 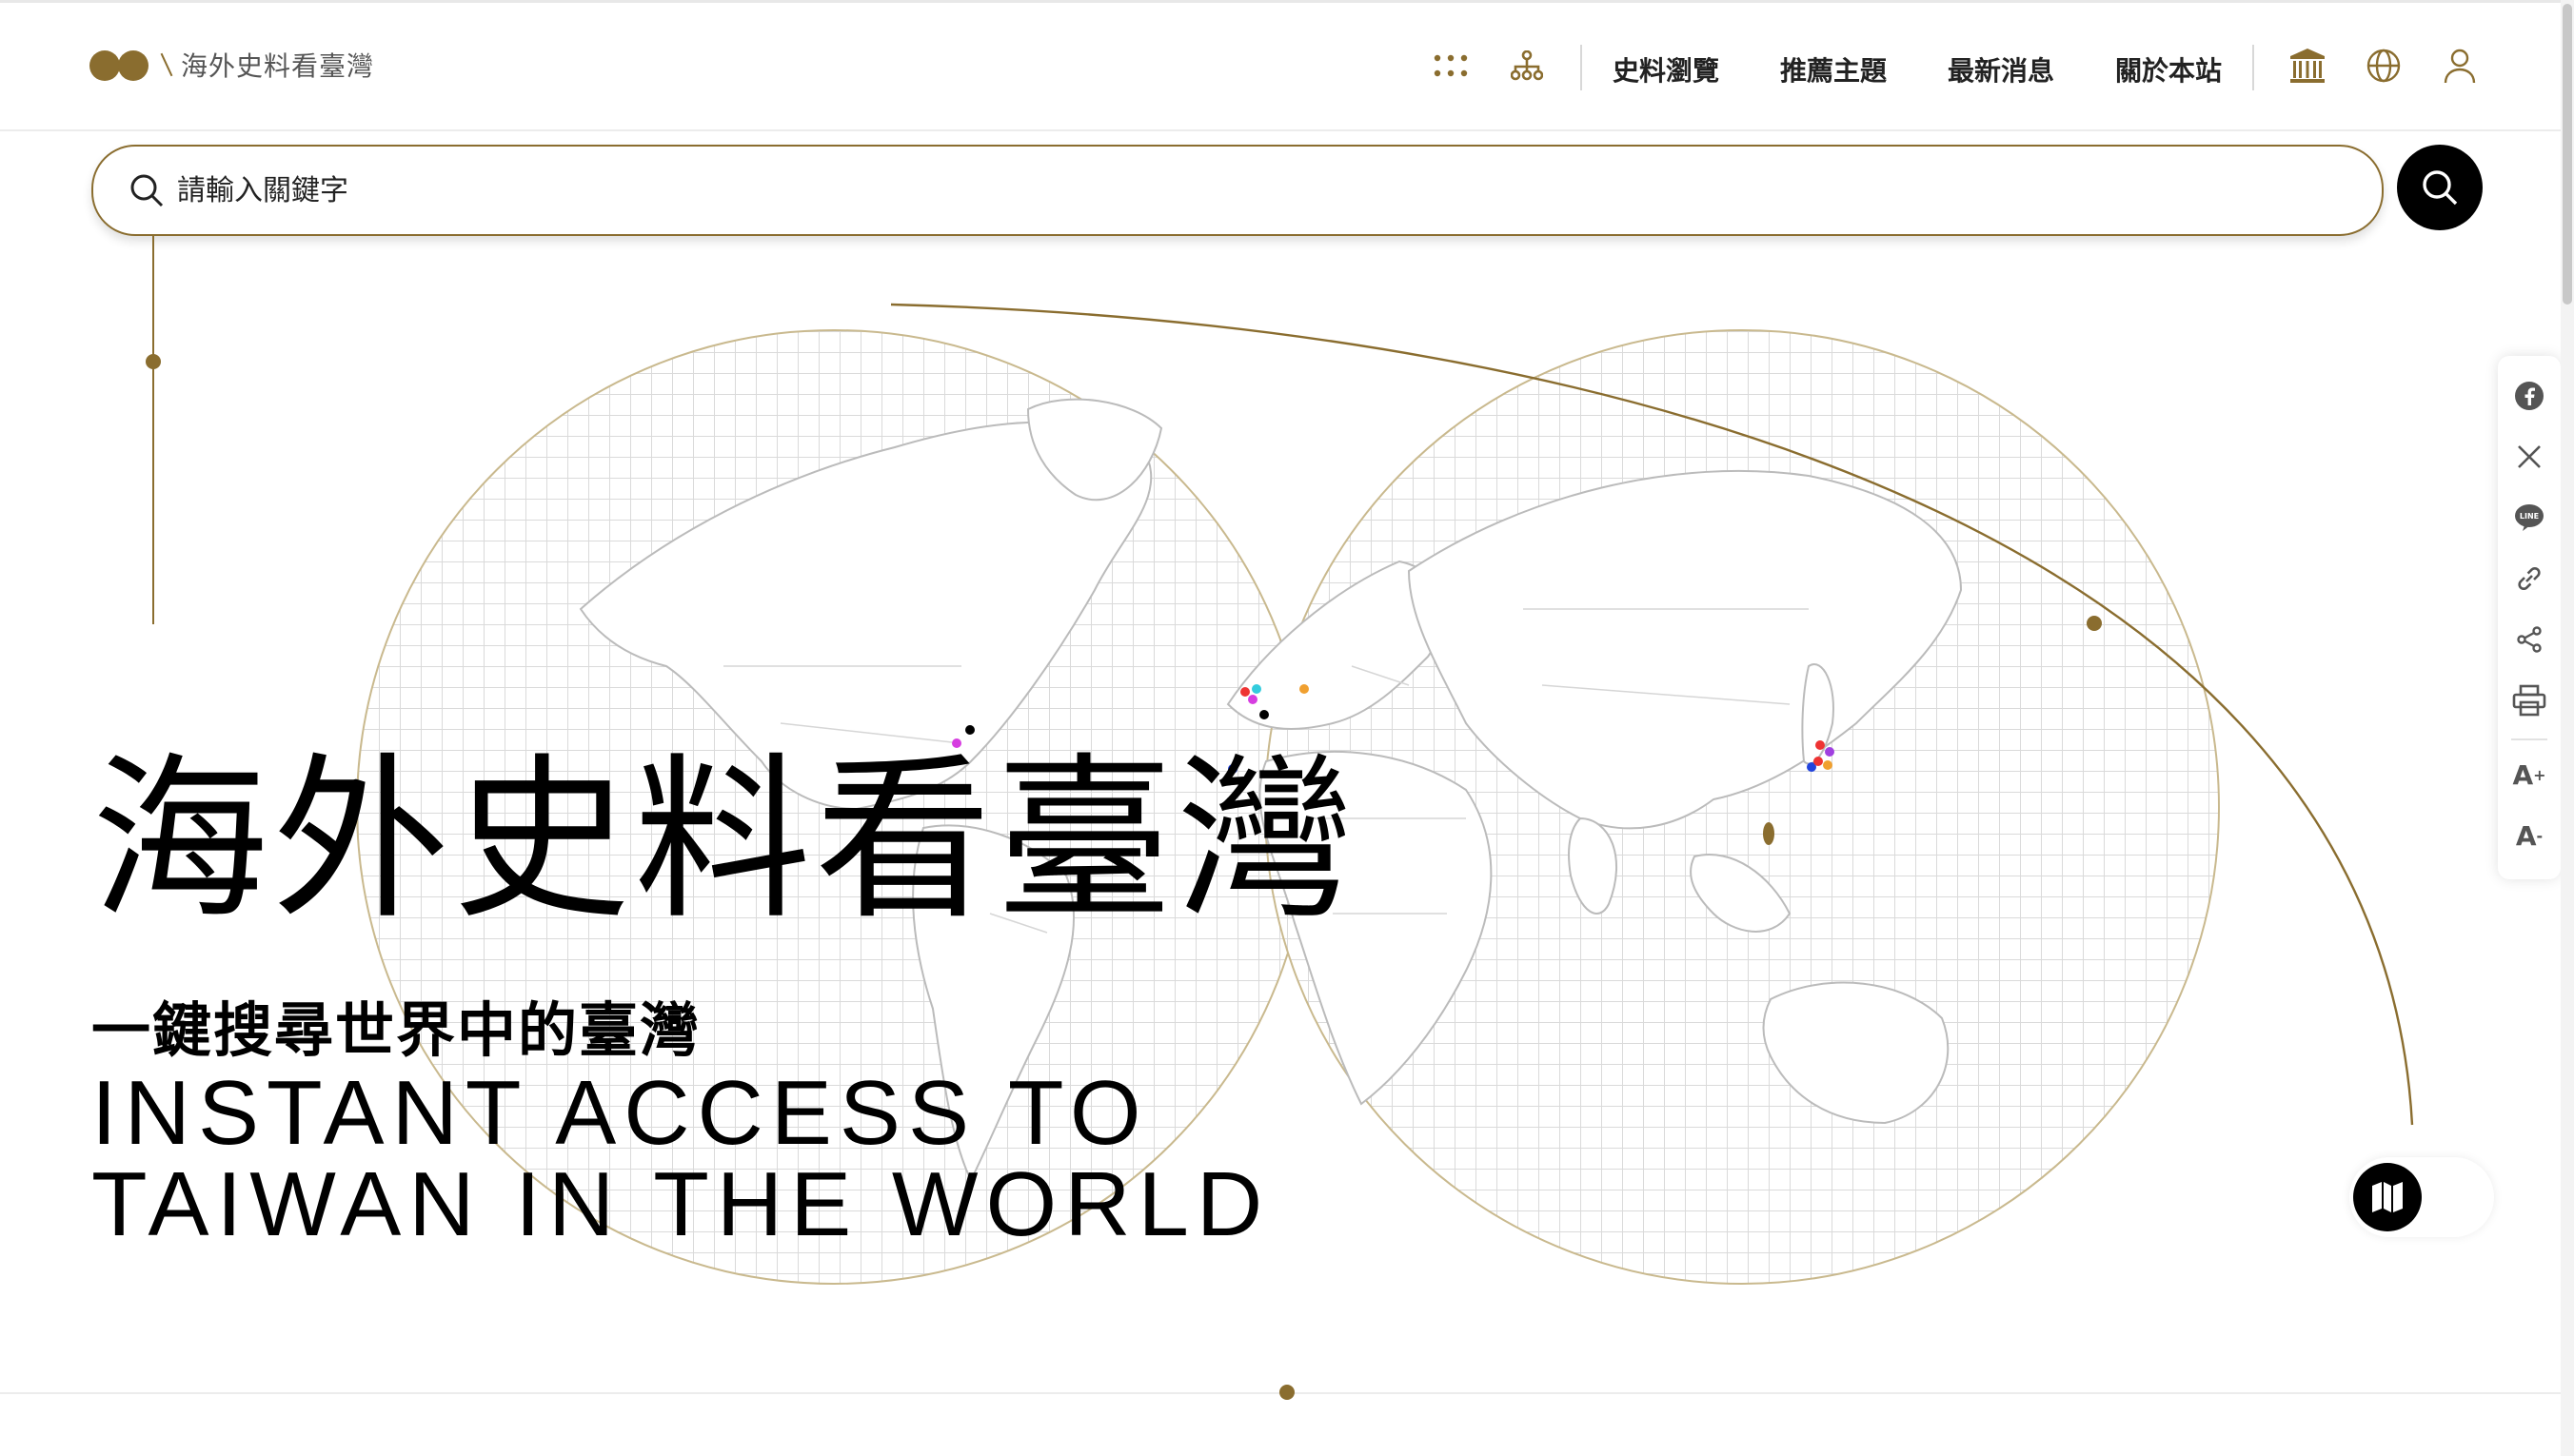 I want to click on svg-text: LINE, so click(x=2529, y=516).